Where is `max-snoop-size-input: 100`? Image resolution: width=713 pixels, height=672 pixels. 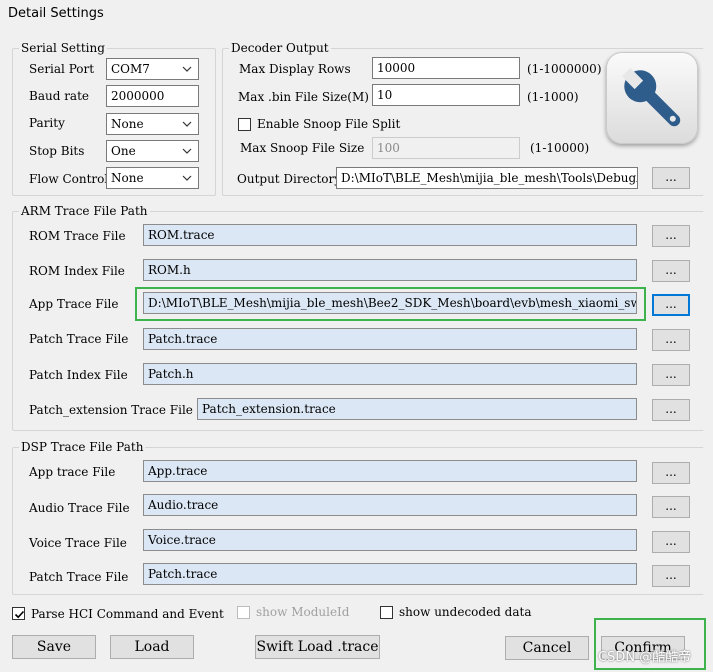 max-snoop-size-input: 100 is located at coordinates (446, 148).